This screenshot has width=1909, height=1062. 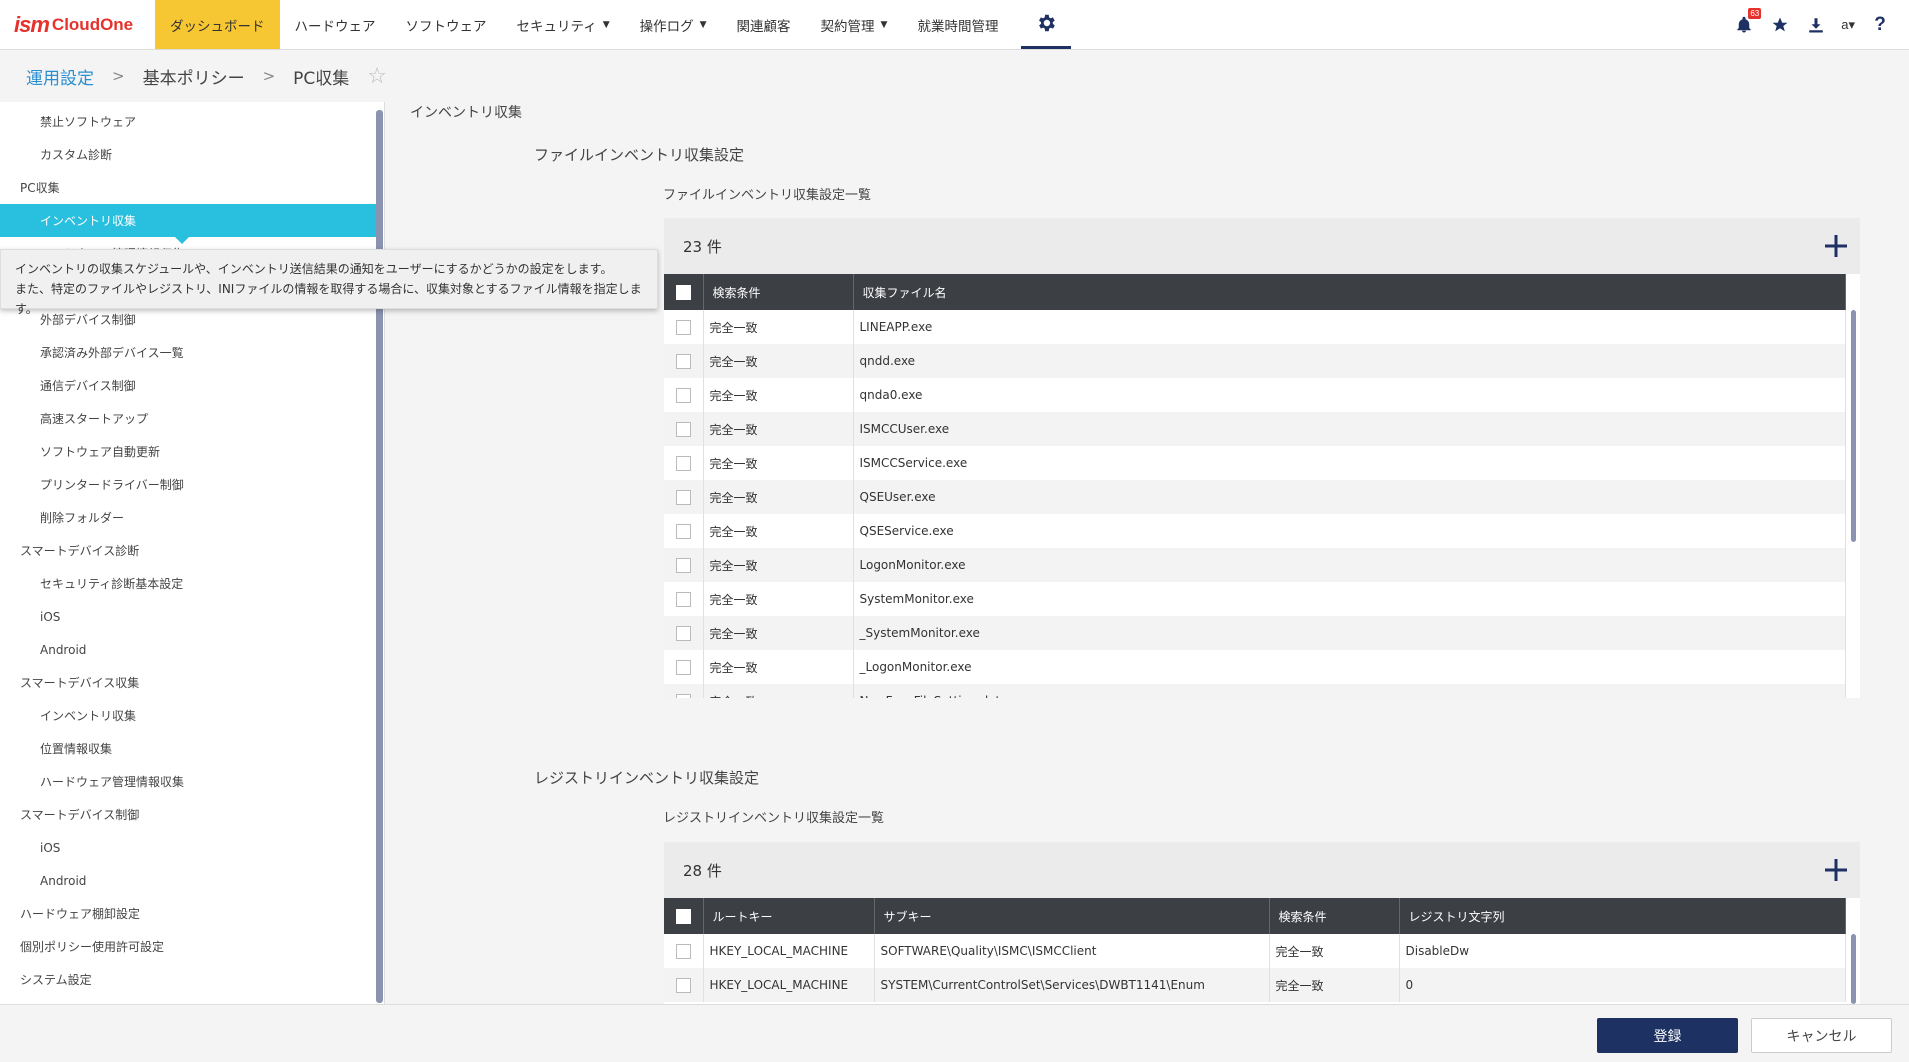 What do you see at coordinates (192, 715) in the screenshot?
I see `sidebar-item-18: インベントリ収集` at bounding box center [192, 715].